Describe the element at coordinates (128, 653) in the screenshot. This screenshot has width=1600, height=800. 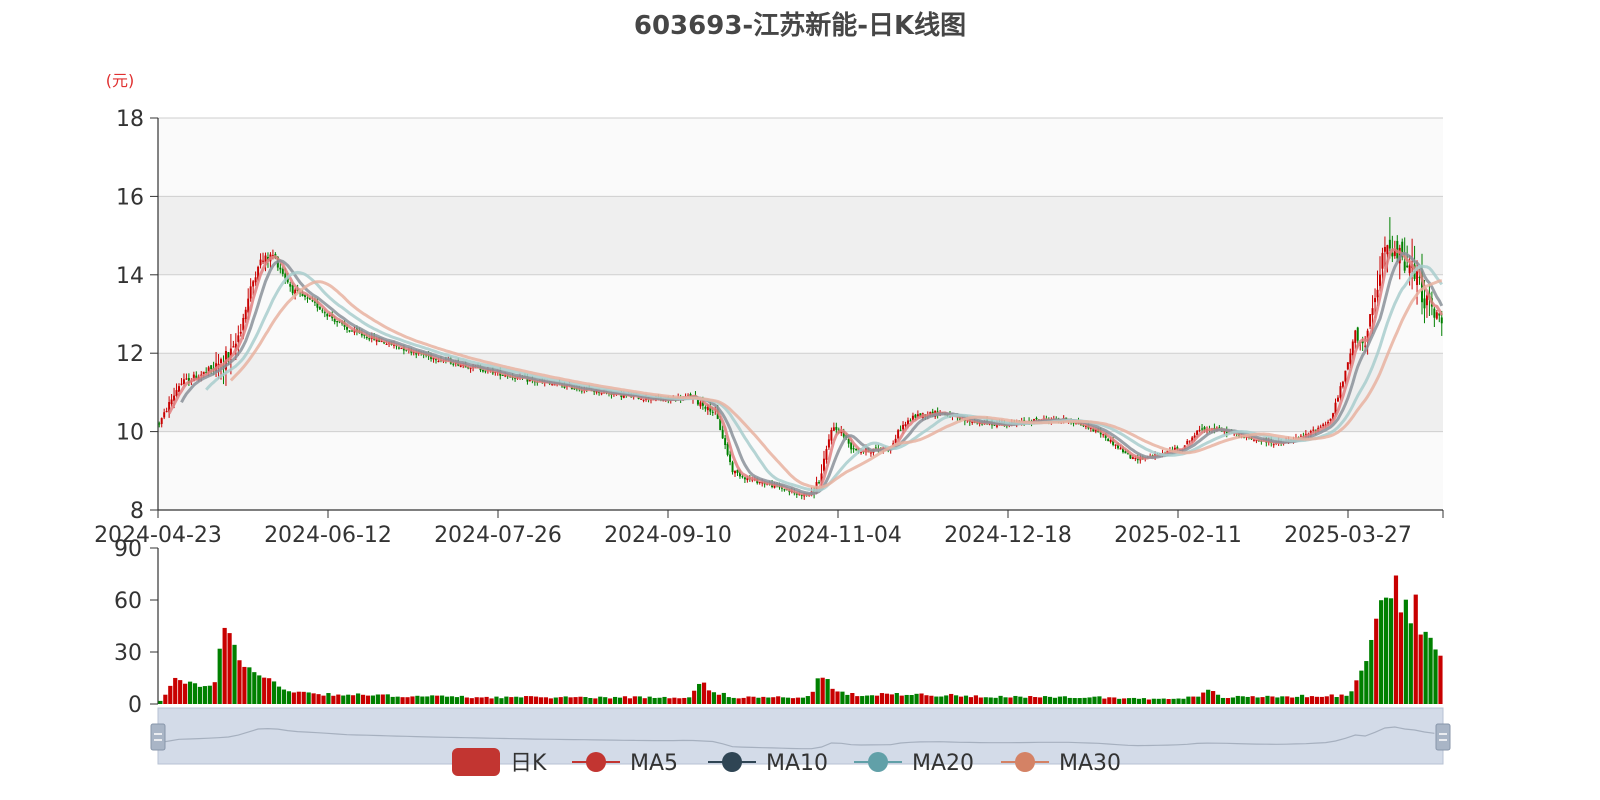
I see `volume-tick-label: 30` at that location.